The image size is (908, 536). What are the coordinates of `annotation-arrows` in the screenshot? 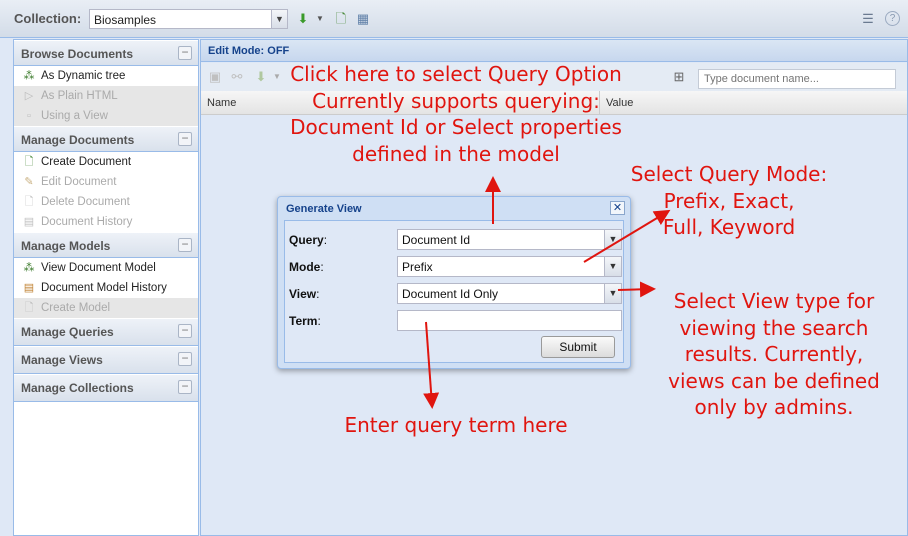 It's located at (547, 292).